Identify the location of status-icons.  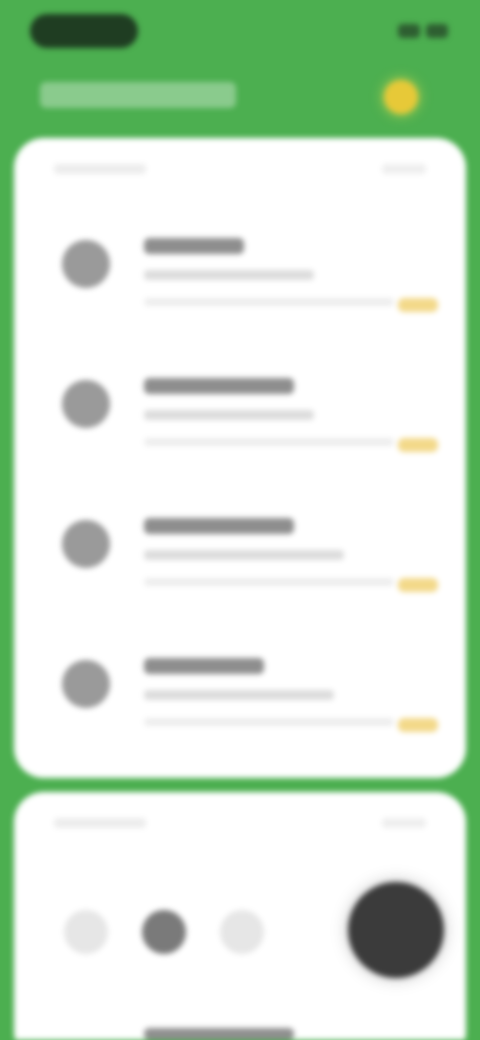
(423, 31).